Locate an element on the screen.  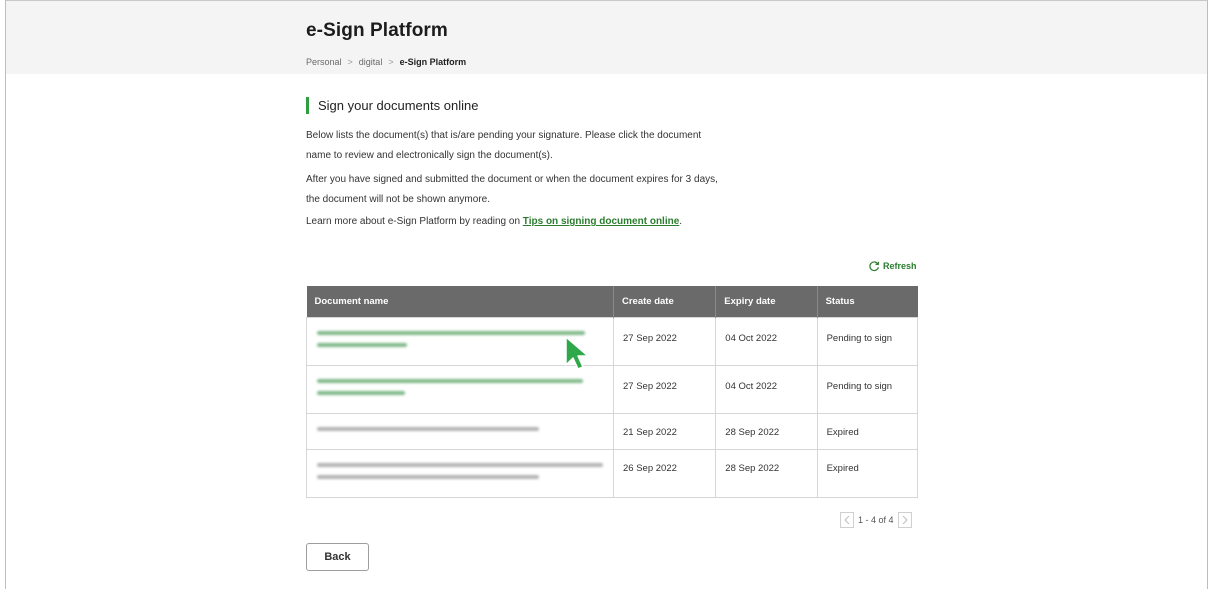
table-row: 21 Sep 2022 28 Sep 2022 Expired is located at coordinates (612, 431).